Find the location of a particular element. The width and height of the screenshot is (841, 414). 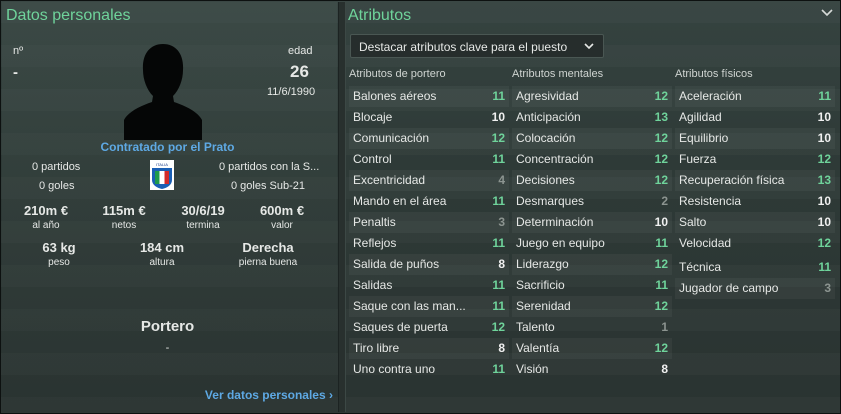

view-personal-data-link: Ver datos personales › is located at coordinates (269, 395).